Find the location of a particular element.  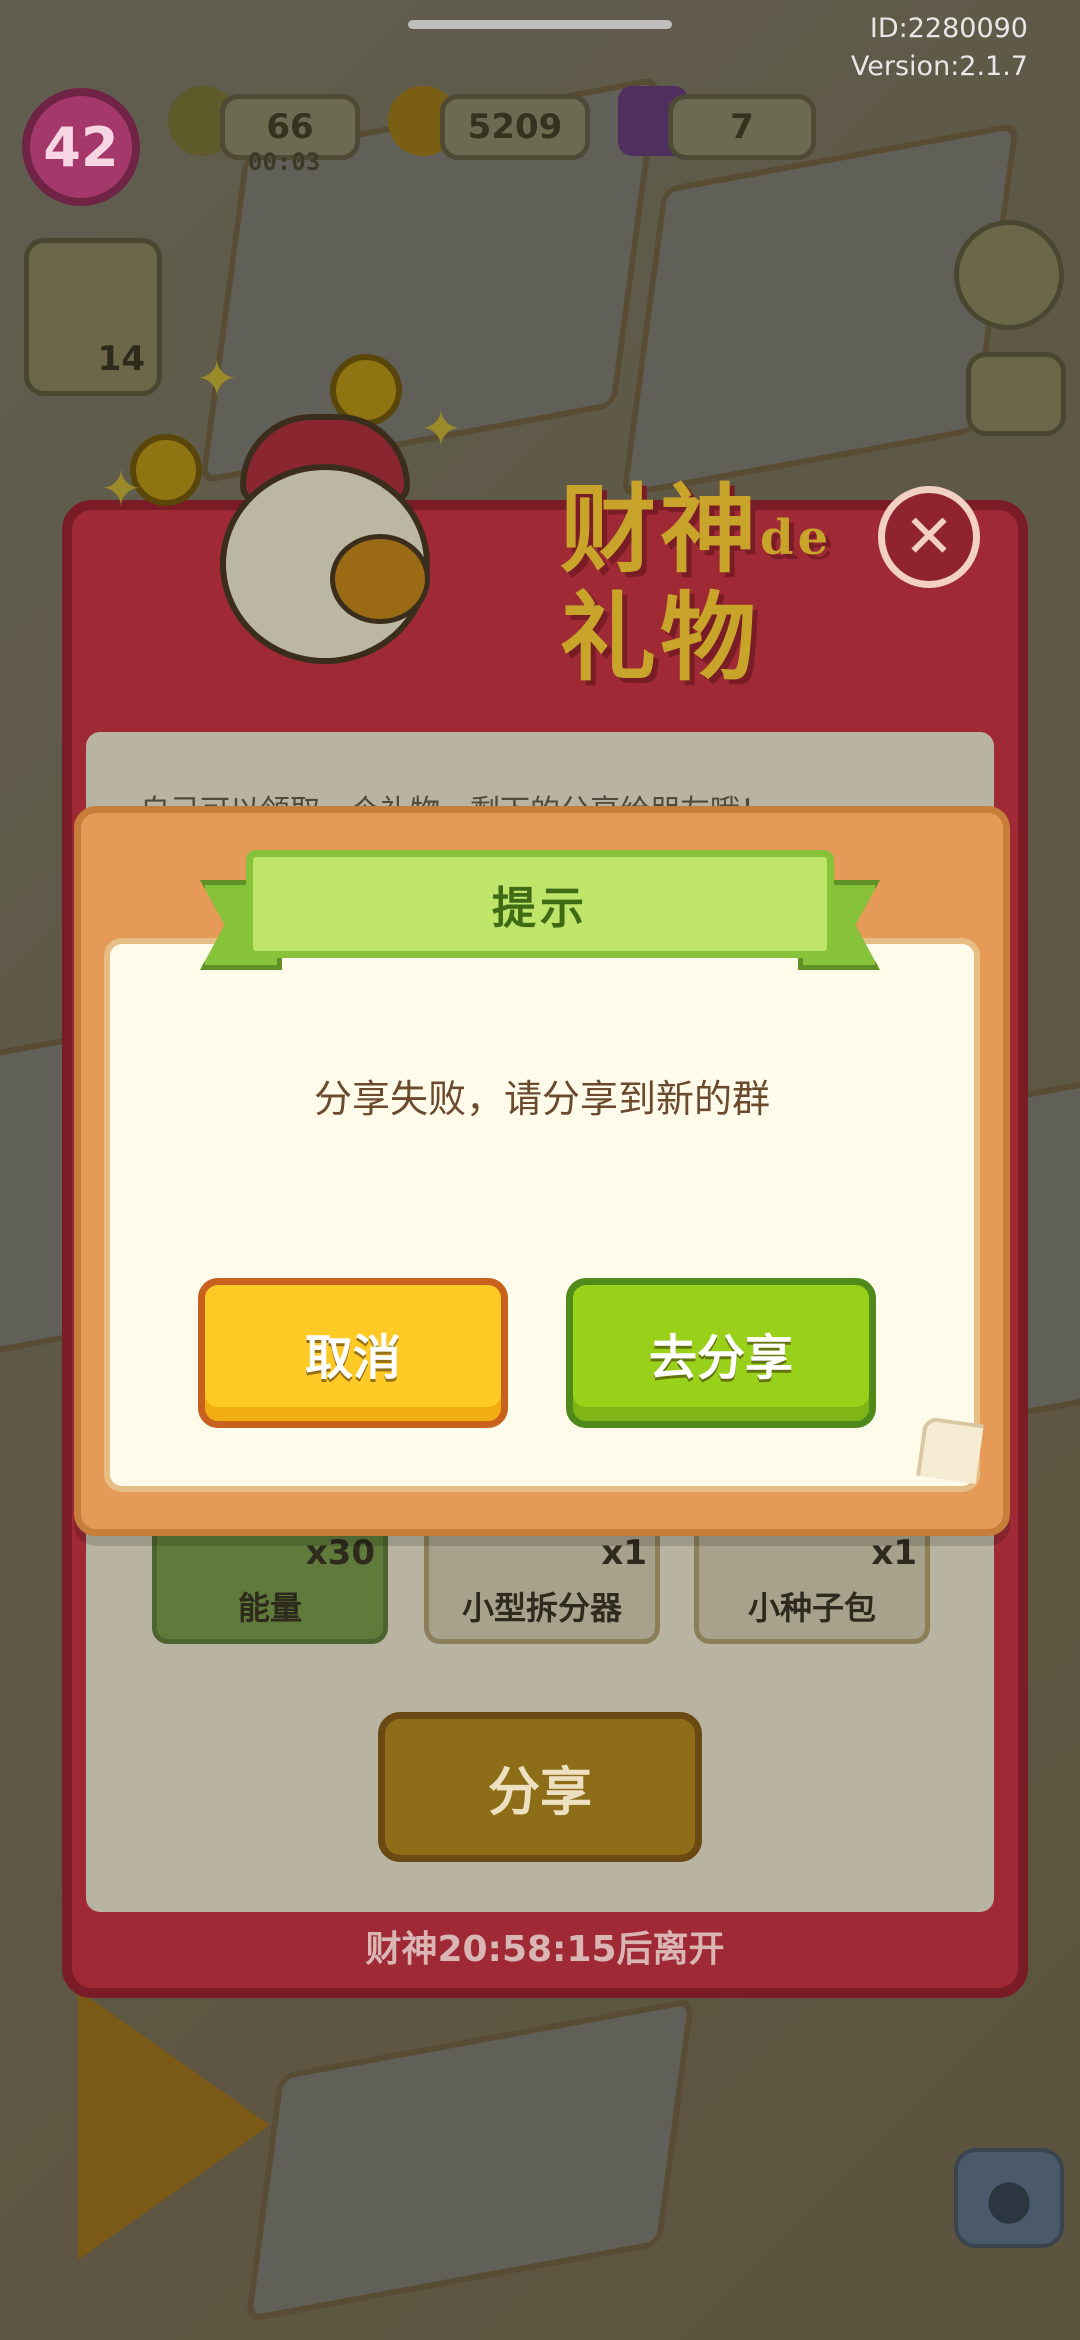

gift-title-line1: 财神 is located at coordinates (660, 529).